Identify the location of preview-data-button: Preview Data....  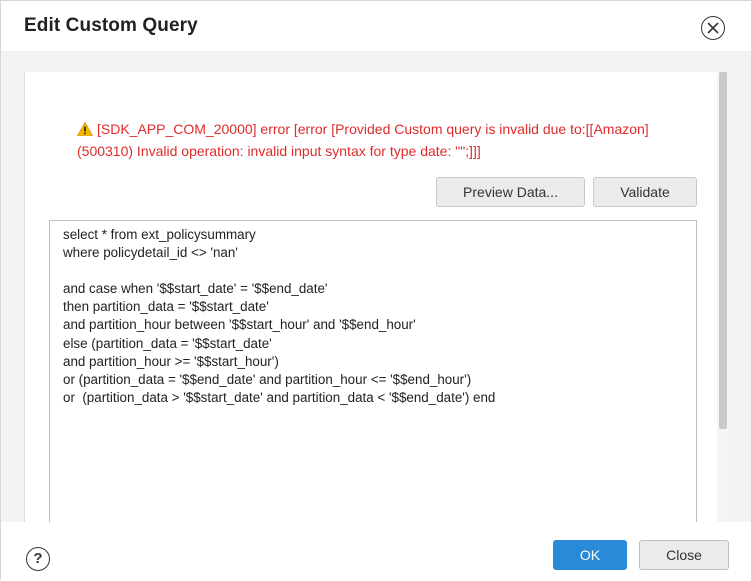
(510, 192).